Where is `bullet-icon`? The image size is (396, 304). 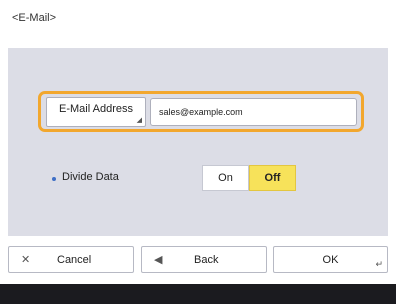
bullet-icon is located at coordinates (54, 179).